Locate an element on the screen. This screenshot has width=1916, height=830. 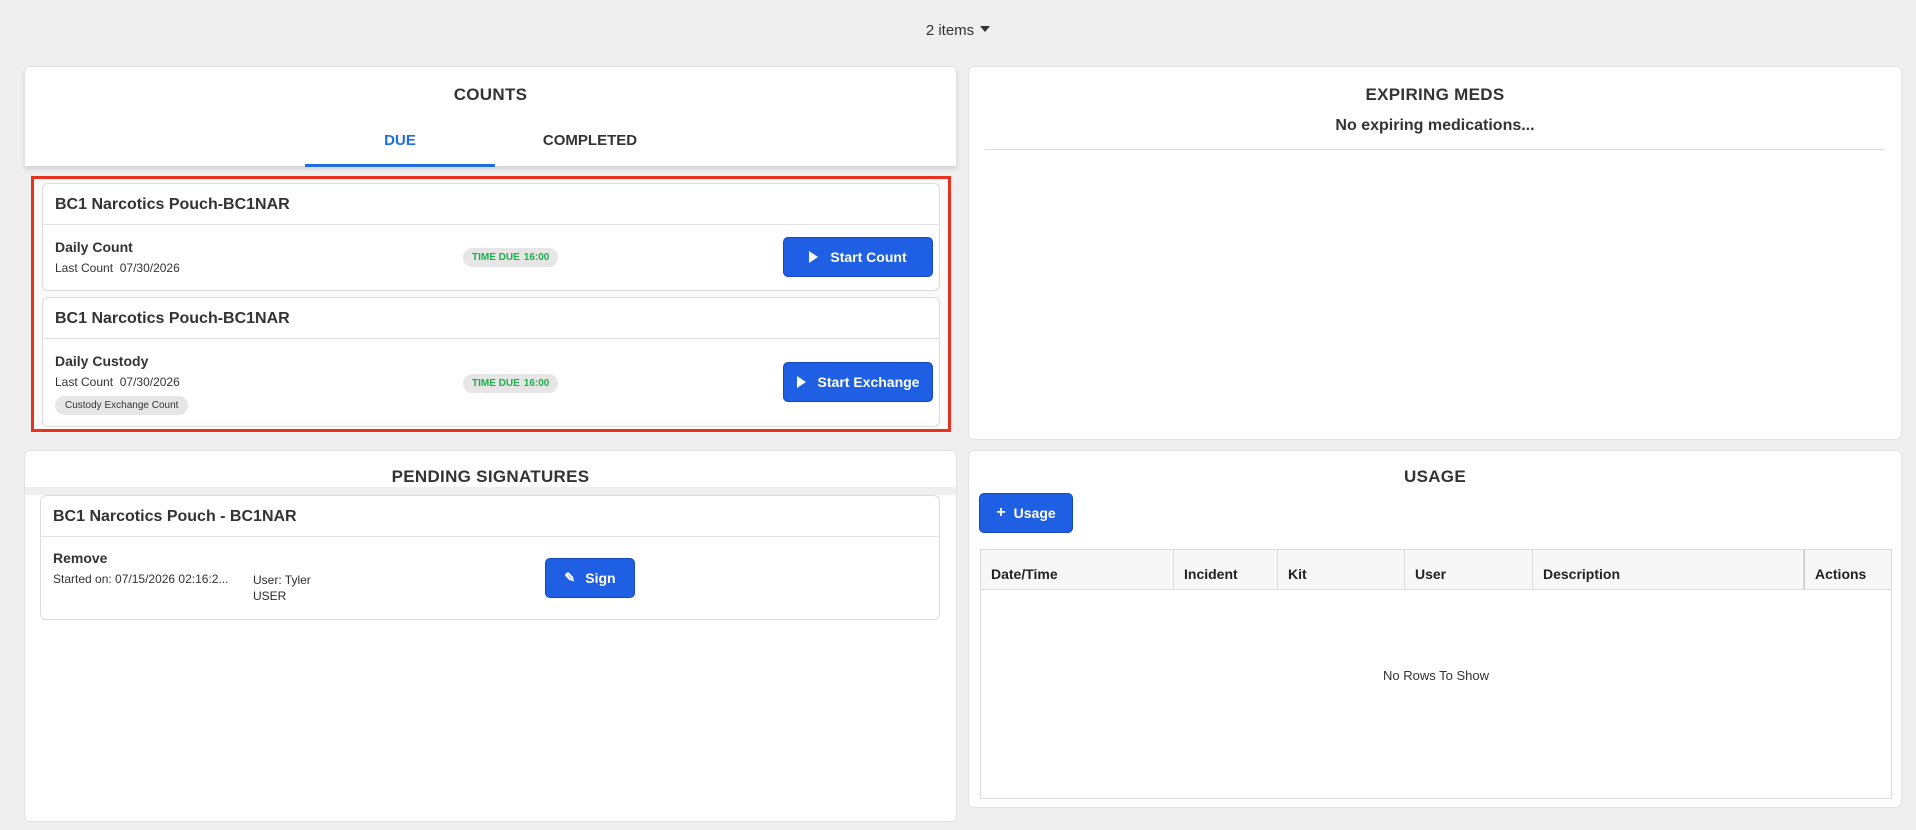
sign-button: ✎ Sign is located at coordinates (590, 578).